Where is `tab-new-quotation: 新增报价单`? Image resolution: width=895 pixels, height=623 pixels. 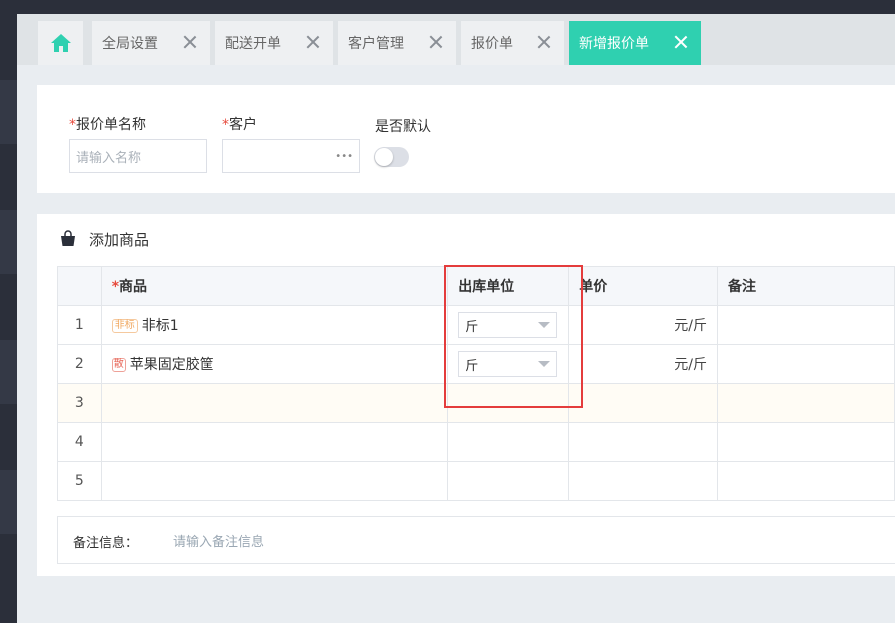 tab-new-quotation: 新增报价单 is located at coordinates (635, 43).